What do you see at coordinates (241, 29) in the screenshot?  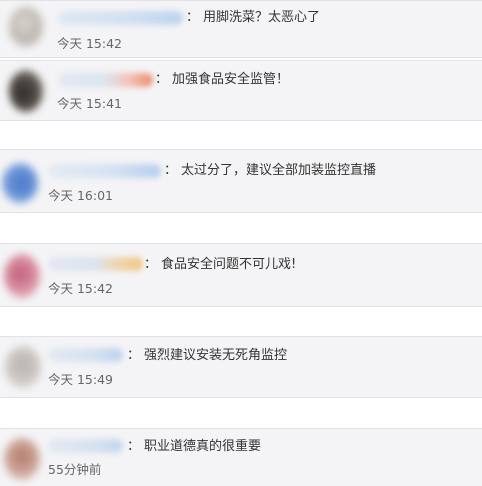 I see `comment-item: ：用脚洗菜？太恶心了 今天 15:42` at bounding box center [241, 29].